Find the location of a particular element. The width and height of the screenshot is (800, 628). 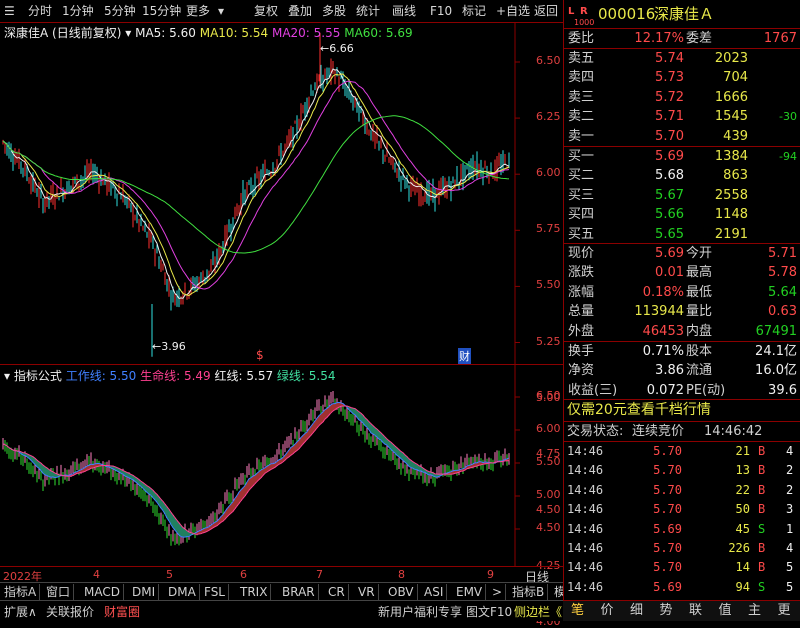

lv-label: 绿线: 5.54 is located at coordinates (306, 376).